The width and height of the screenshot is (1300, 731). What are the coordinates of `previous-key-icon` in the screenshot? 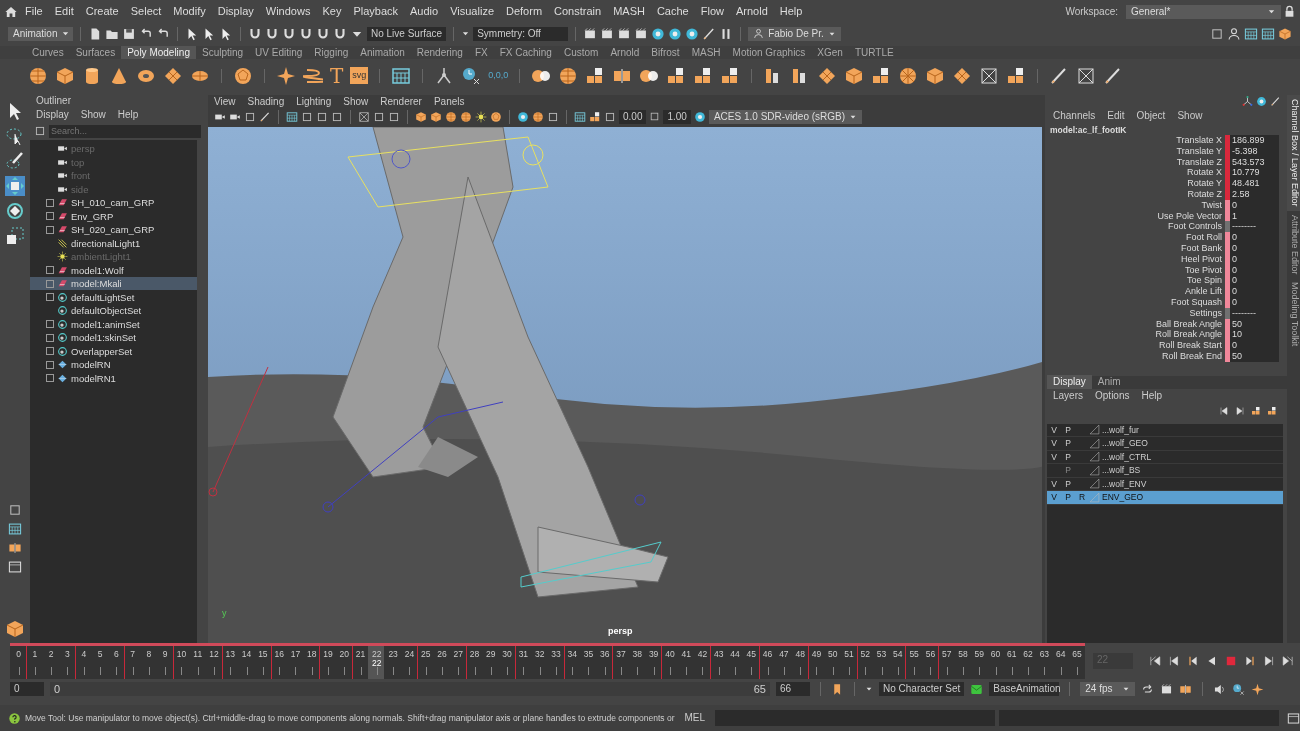 It's located at (1193, 660).